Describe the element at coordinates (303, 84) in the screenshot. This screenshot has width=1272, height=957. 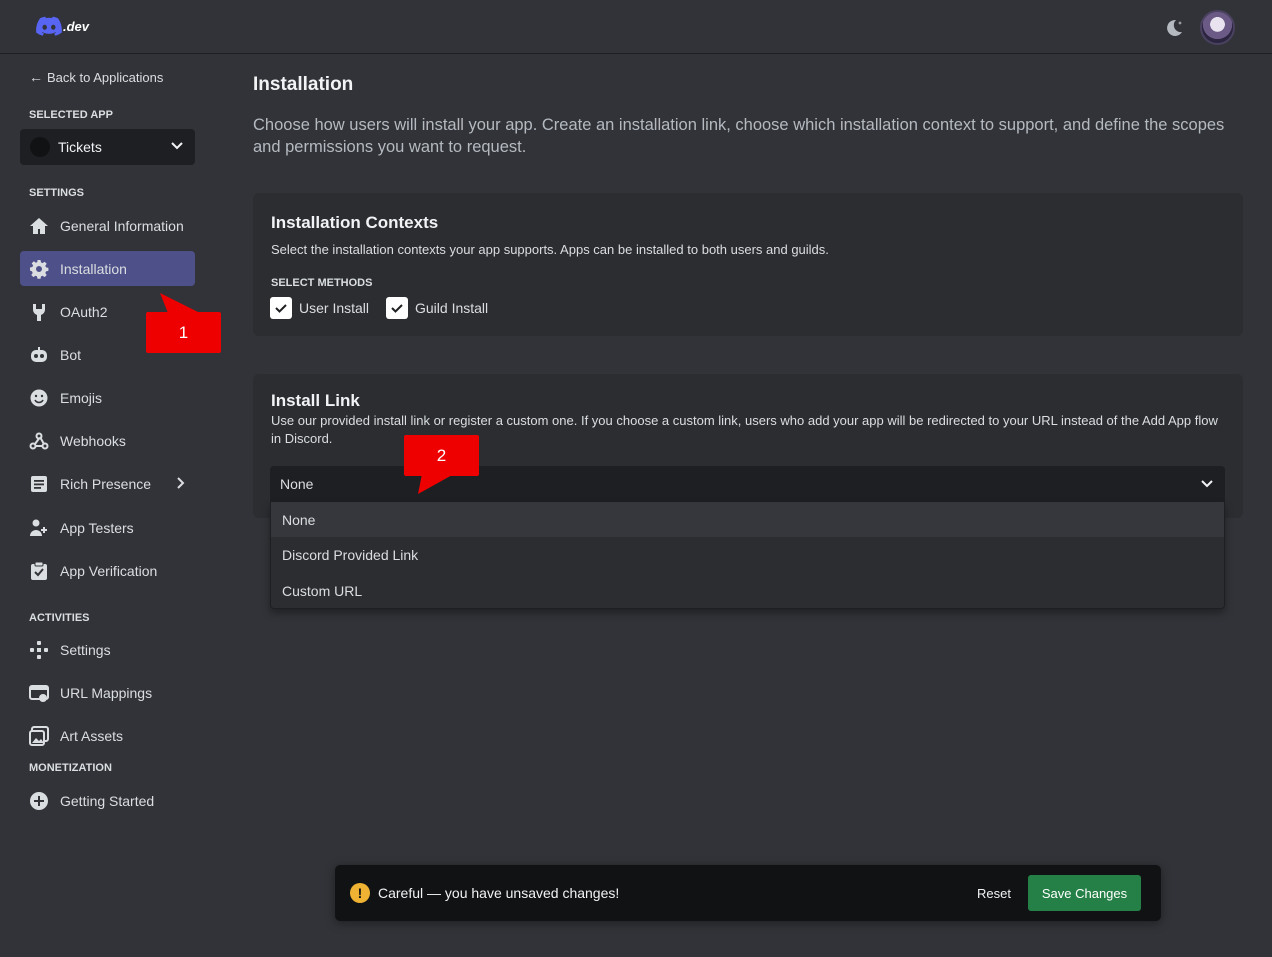
I see `page-title: Installation` at that location.